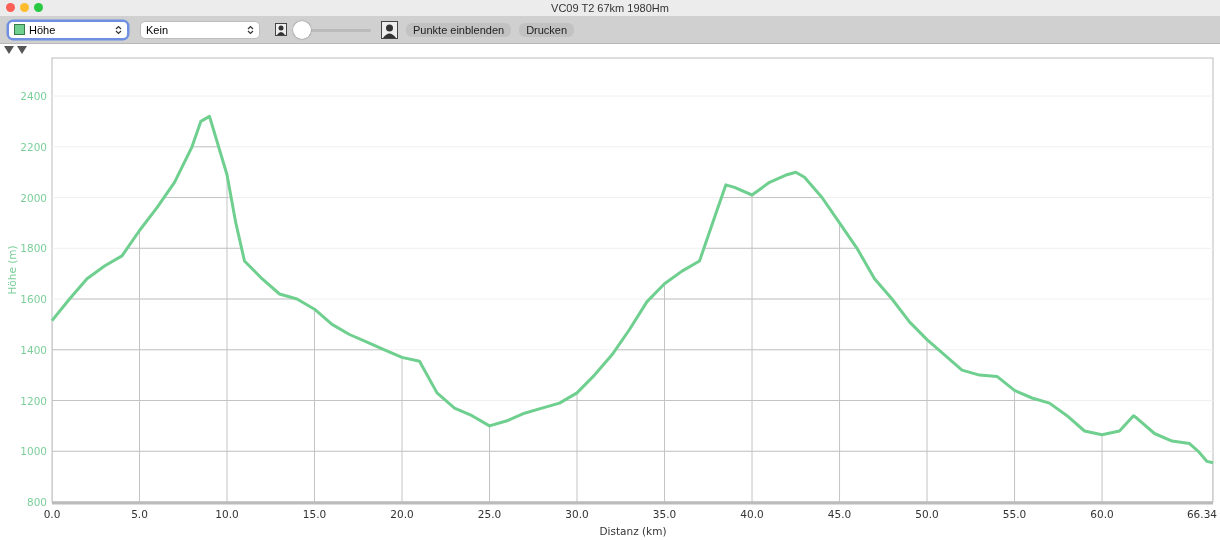  I want to click on axis-tick-label: 10.0, so click(227, 514).